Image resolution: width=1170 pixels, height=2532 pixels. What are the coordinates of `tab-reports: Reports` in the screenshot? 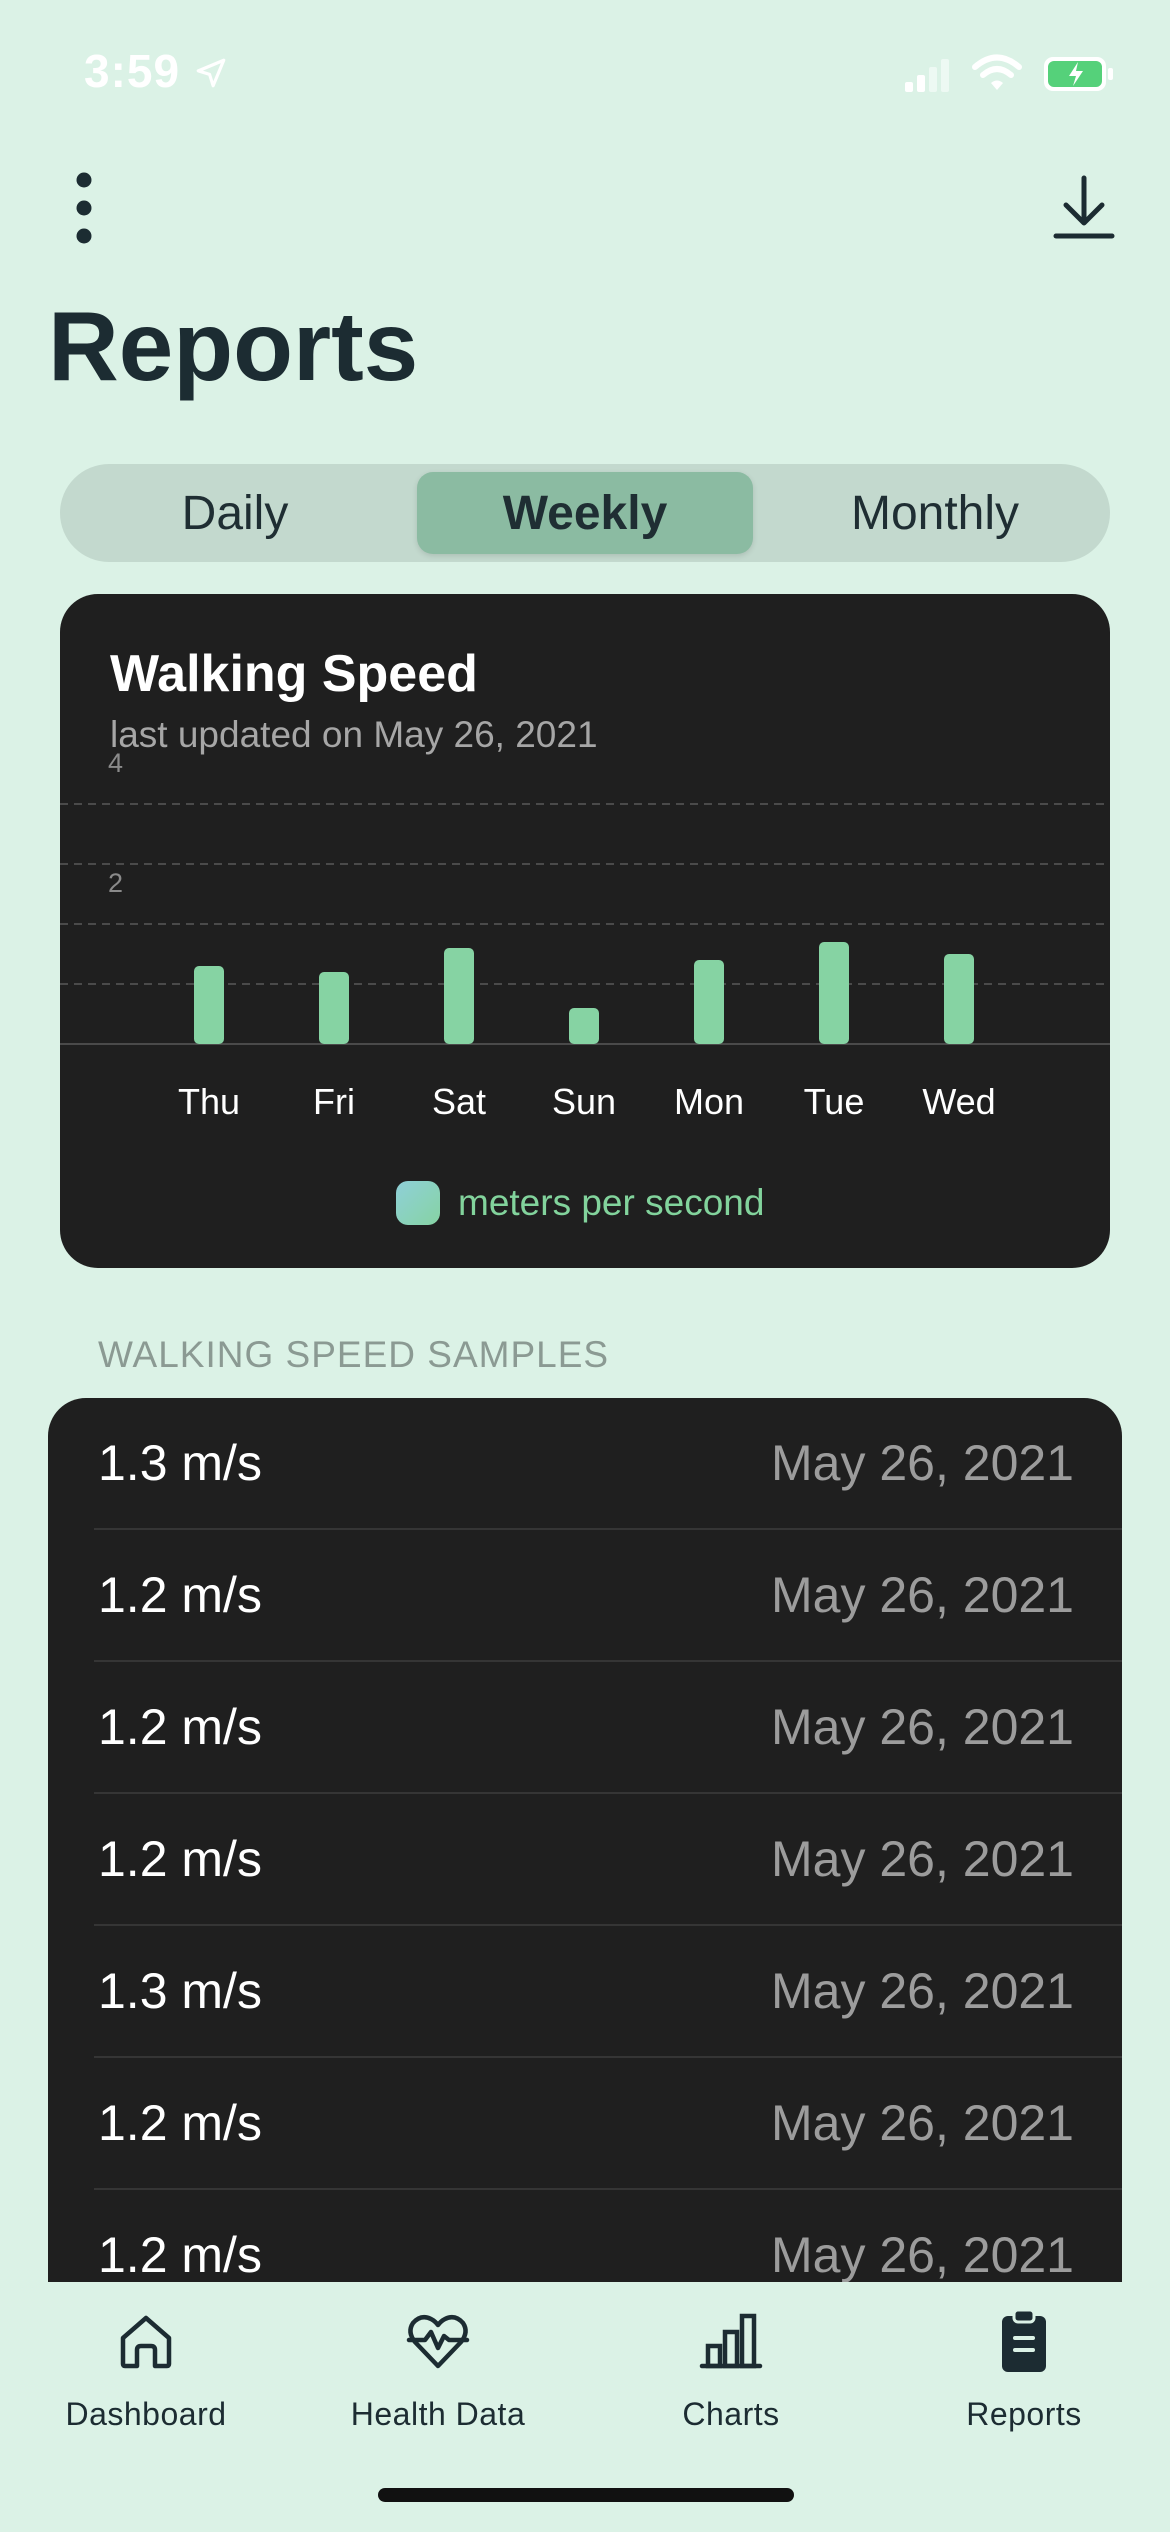 It's located at (1024, 2381).